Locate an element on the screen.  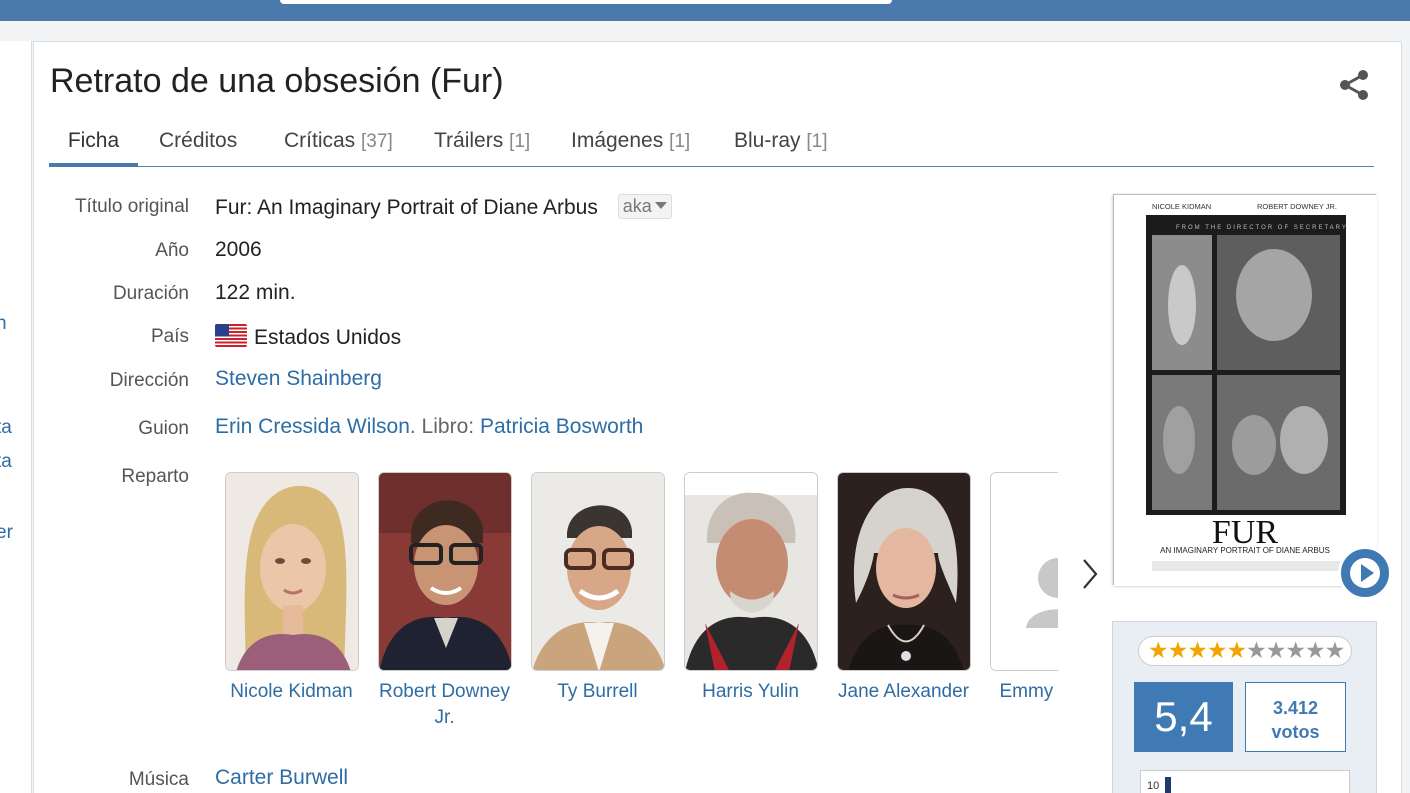
actor-name: Harris Yulin is located at coordinates (750, 692).